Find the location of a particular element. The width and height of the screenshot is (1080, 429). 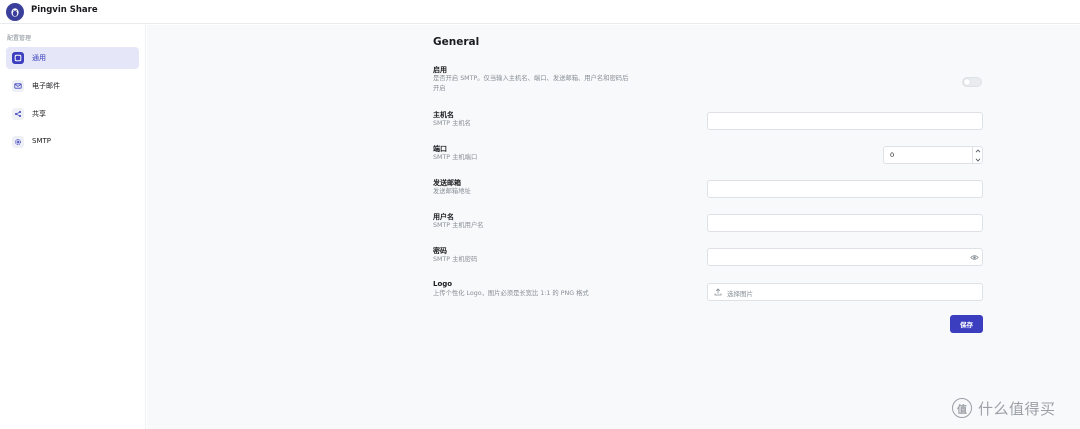

sidebar-item-label: 通用 is located at coordinates (39, 58).